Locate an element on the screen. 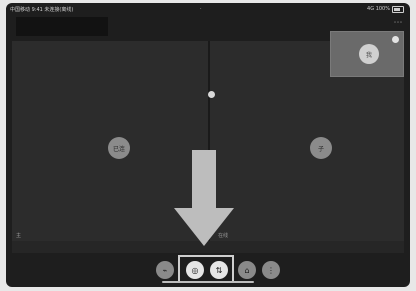  microphone-button: ⌁ is located at coordinates (165, 270).